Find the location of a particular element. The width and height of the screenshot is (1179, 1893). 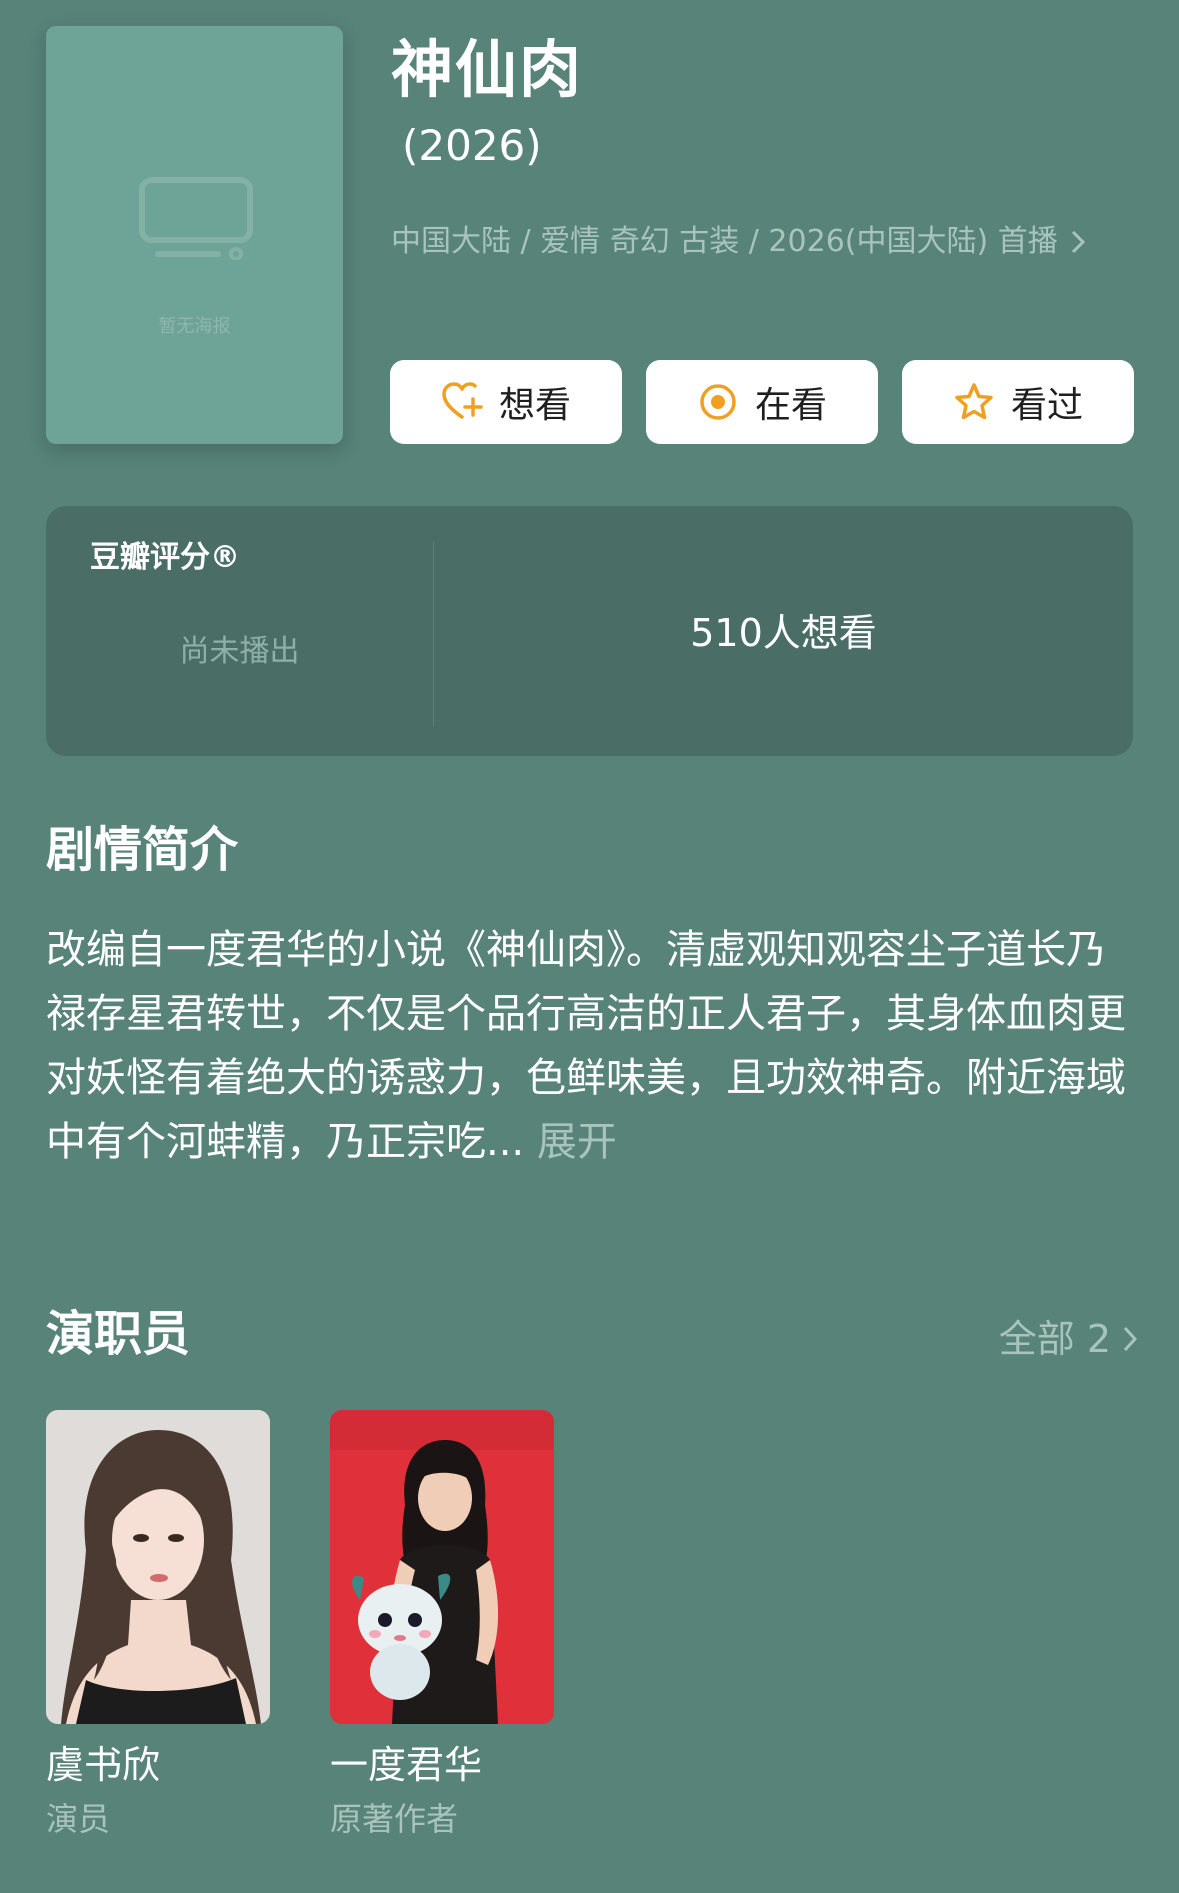

watched-label: 看过 is located at coordinates (1046, 405).